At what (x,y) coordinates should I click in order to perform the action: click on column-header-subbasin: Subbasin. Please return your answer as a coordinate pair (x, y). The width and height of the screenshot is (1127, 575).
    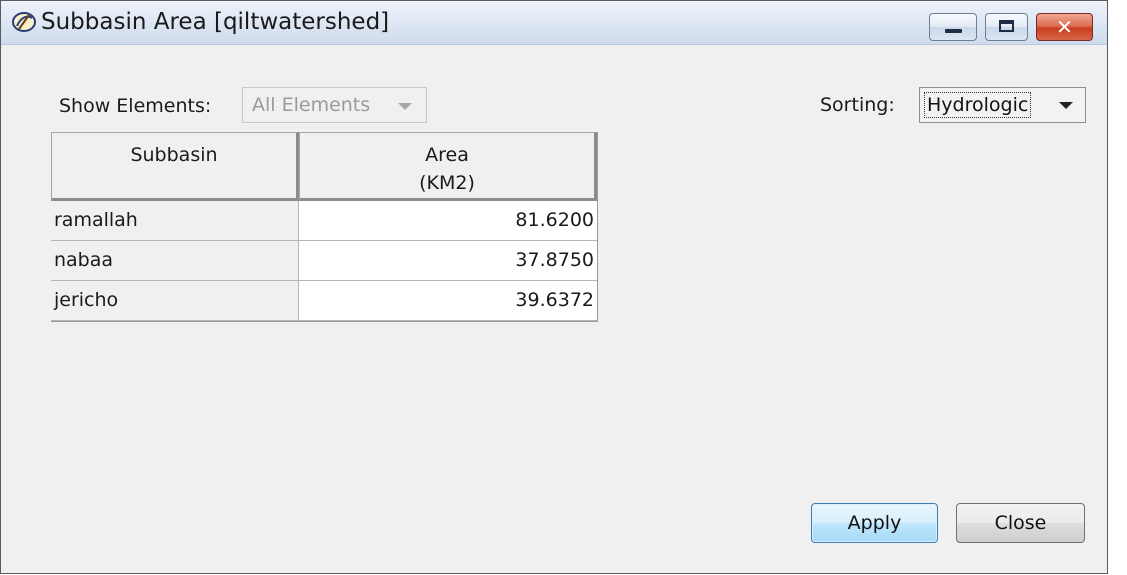
    Looking at the image, I should click on (175, 166).